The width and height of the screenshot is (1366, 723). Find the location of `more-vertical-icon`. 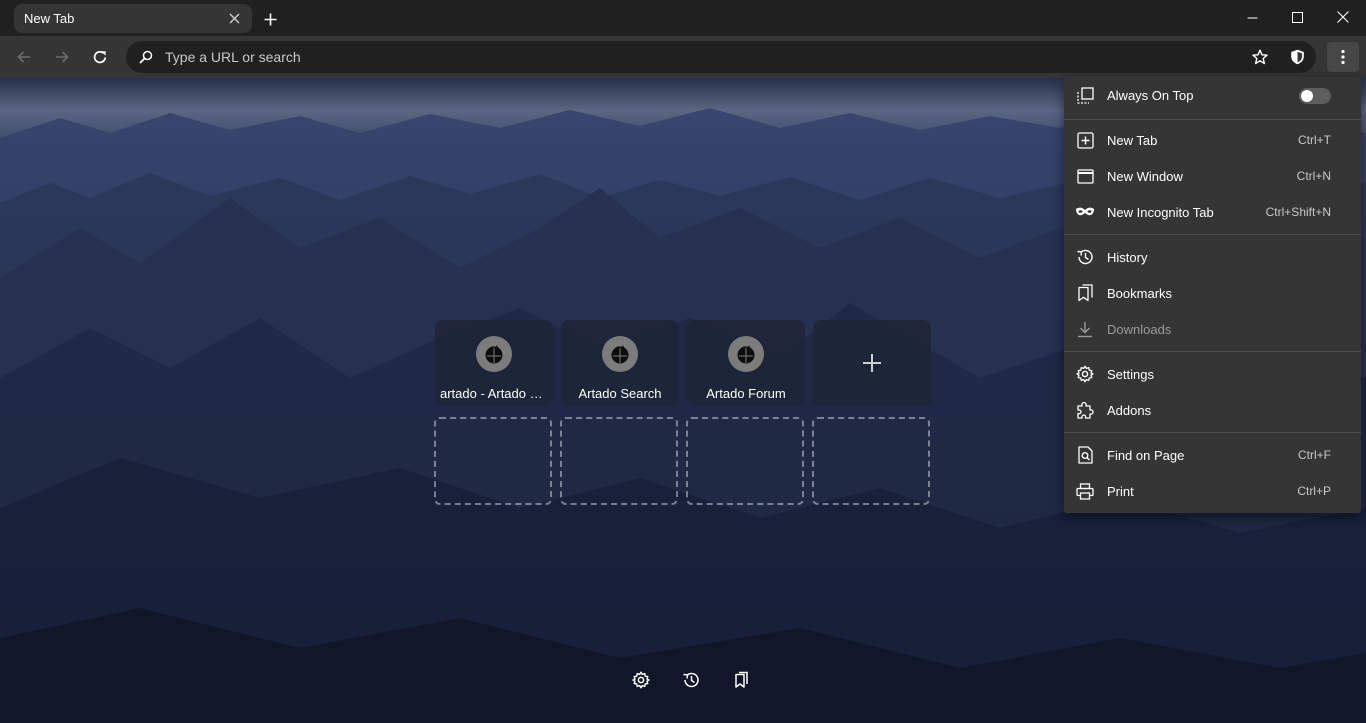

more-vertical-icon is located at coordinates (1343, 57).